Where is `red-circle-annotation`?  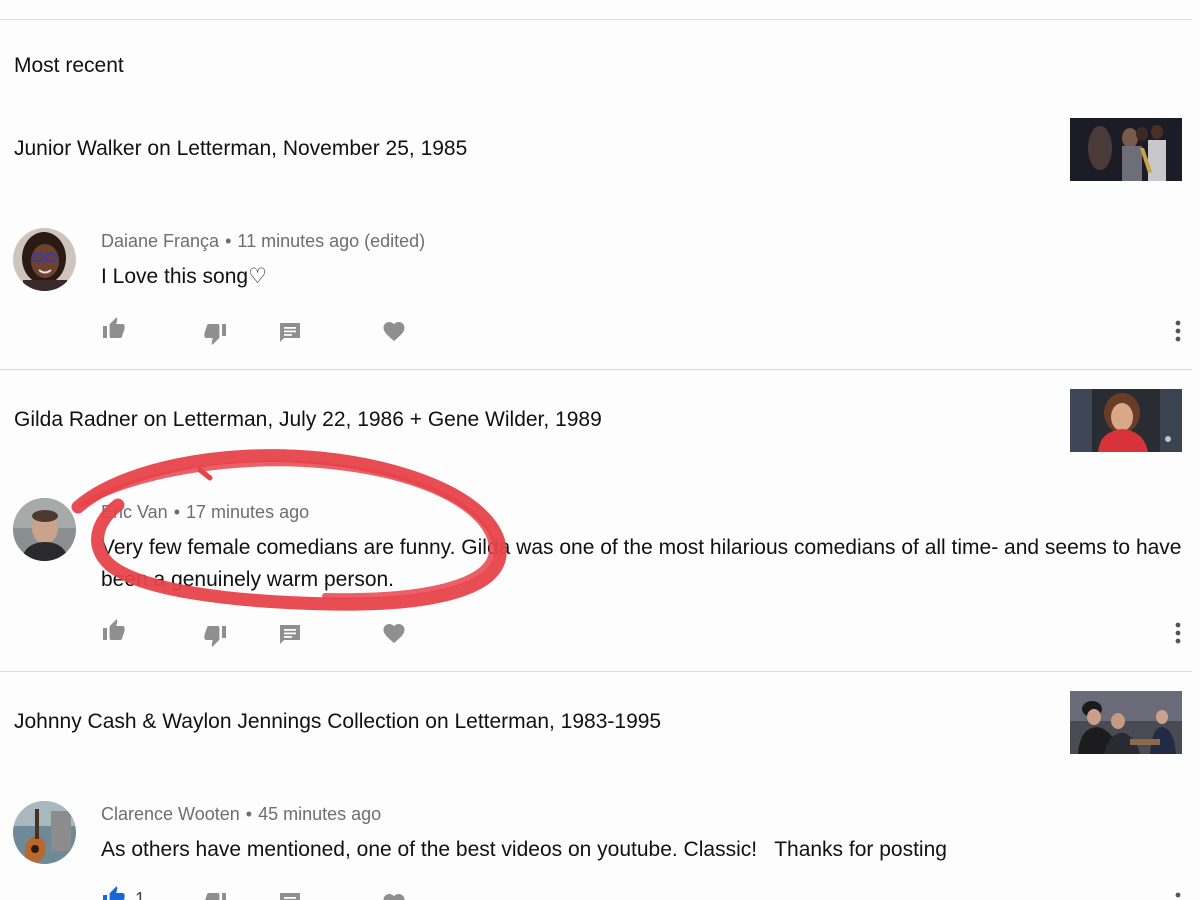 red-circle-annotation is located at coordinates (289, 530).